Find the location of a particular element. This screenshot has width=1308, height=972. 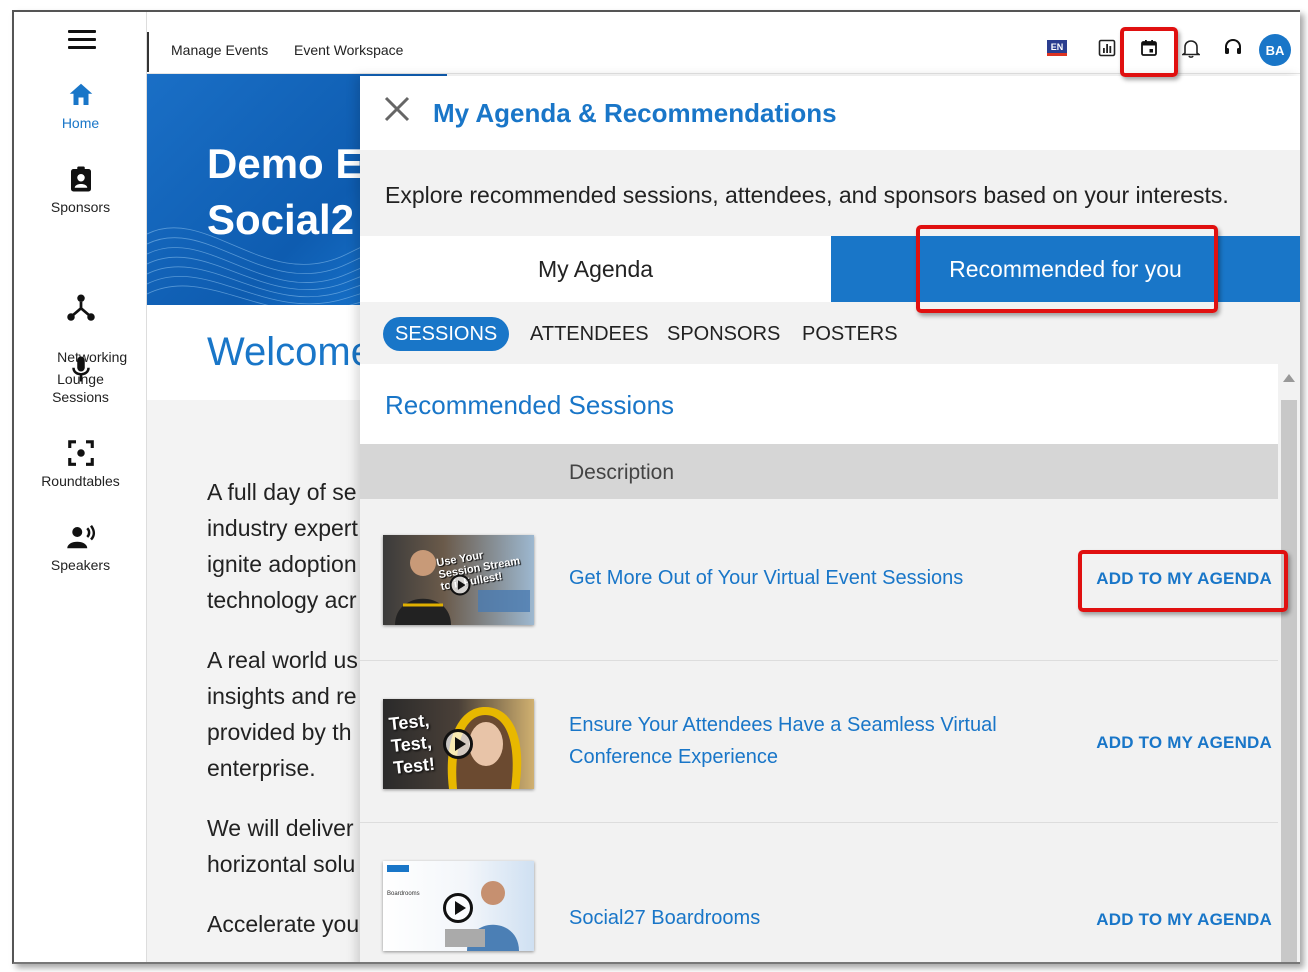

user-avatar: BA is located at coordinates (1275, 50).